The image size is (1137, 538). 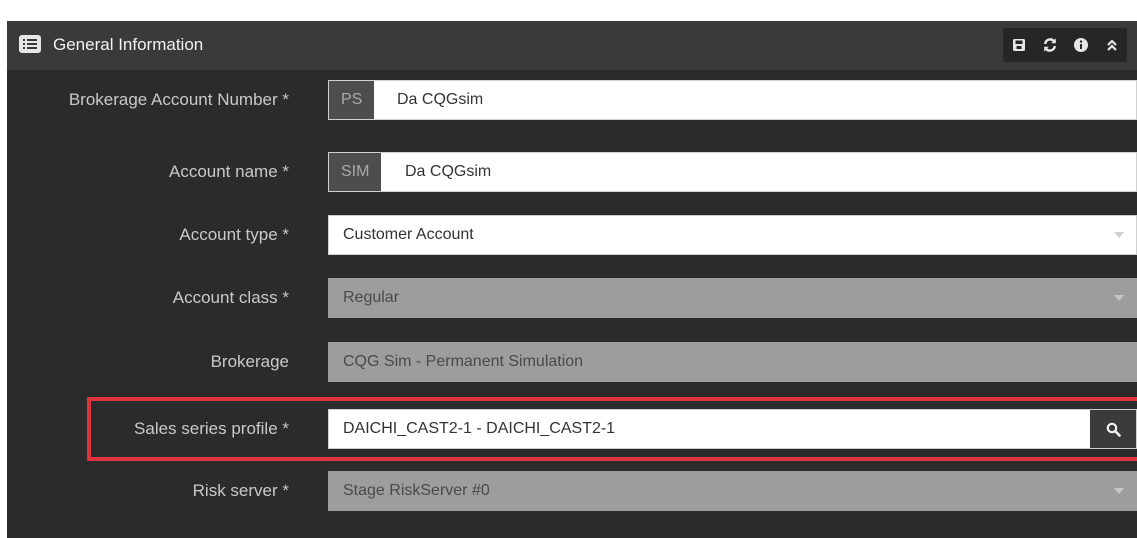 I want to click on panel-header: General Information, so click(x=572, y=45).